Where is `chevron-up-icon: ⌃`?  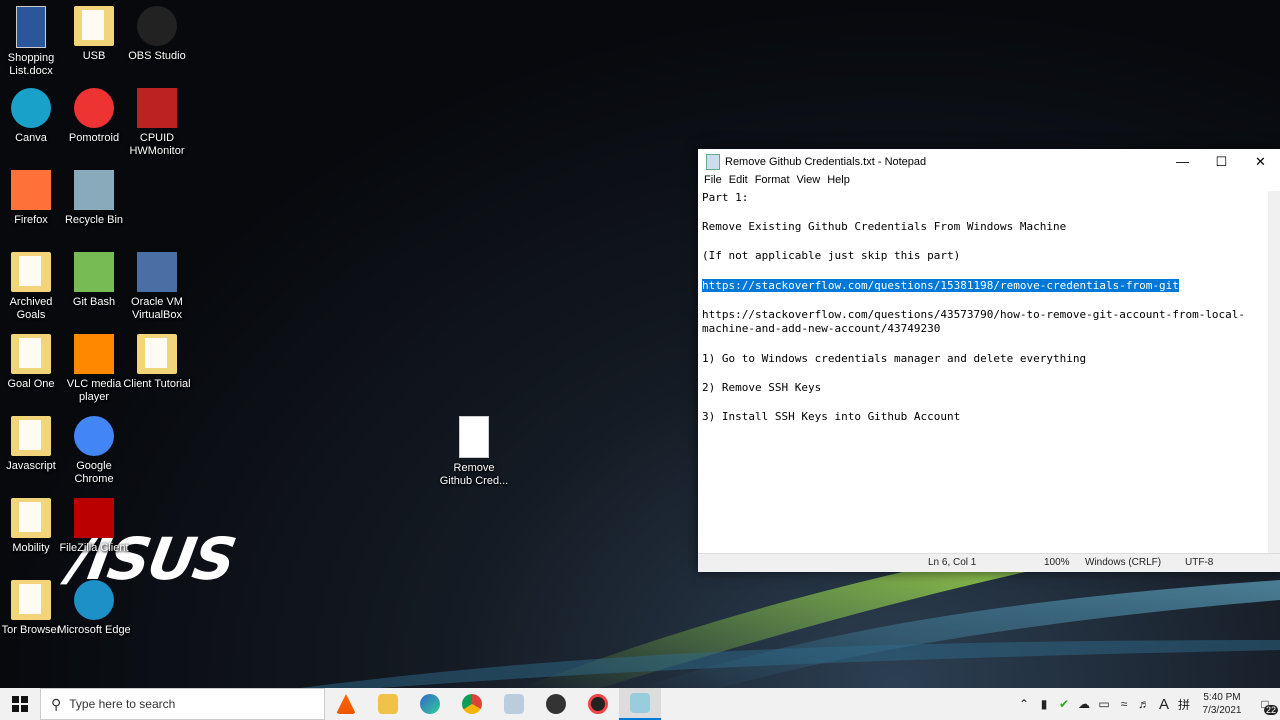
chevron-up-icon: ⌃ is located at coordinates (1024, 704).